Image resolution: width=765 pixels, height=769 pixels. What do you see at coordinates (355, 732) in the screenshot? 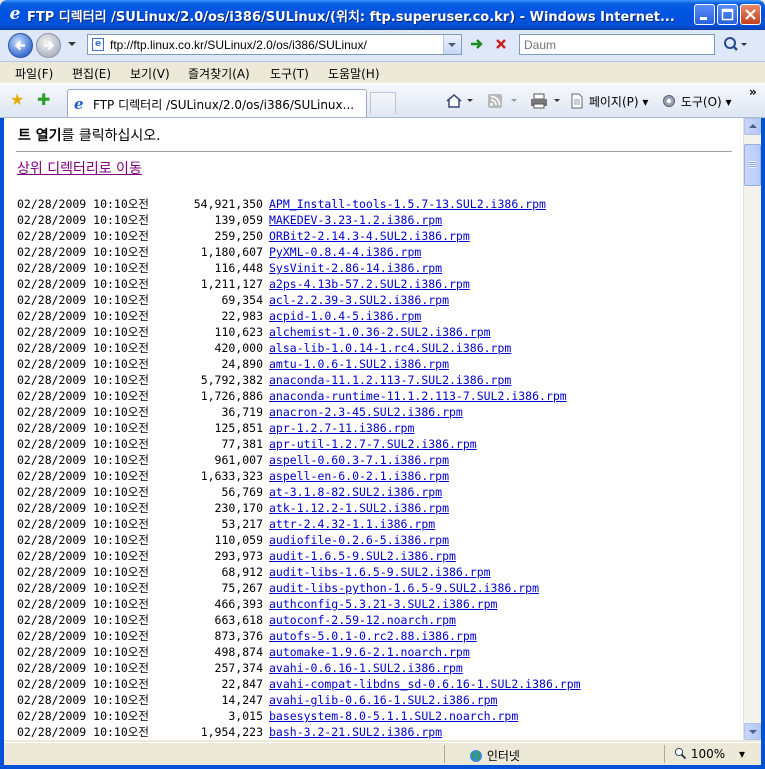
I see `file-link: bash-3.2-21.SUL2.i386.rpm` at bounding box center [355, 732].